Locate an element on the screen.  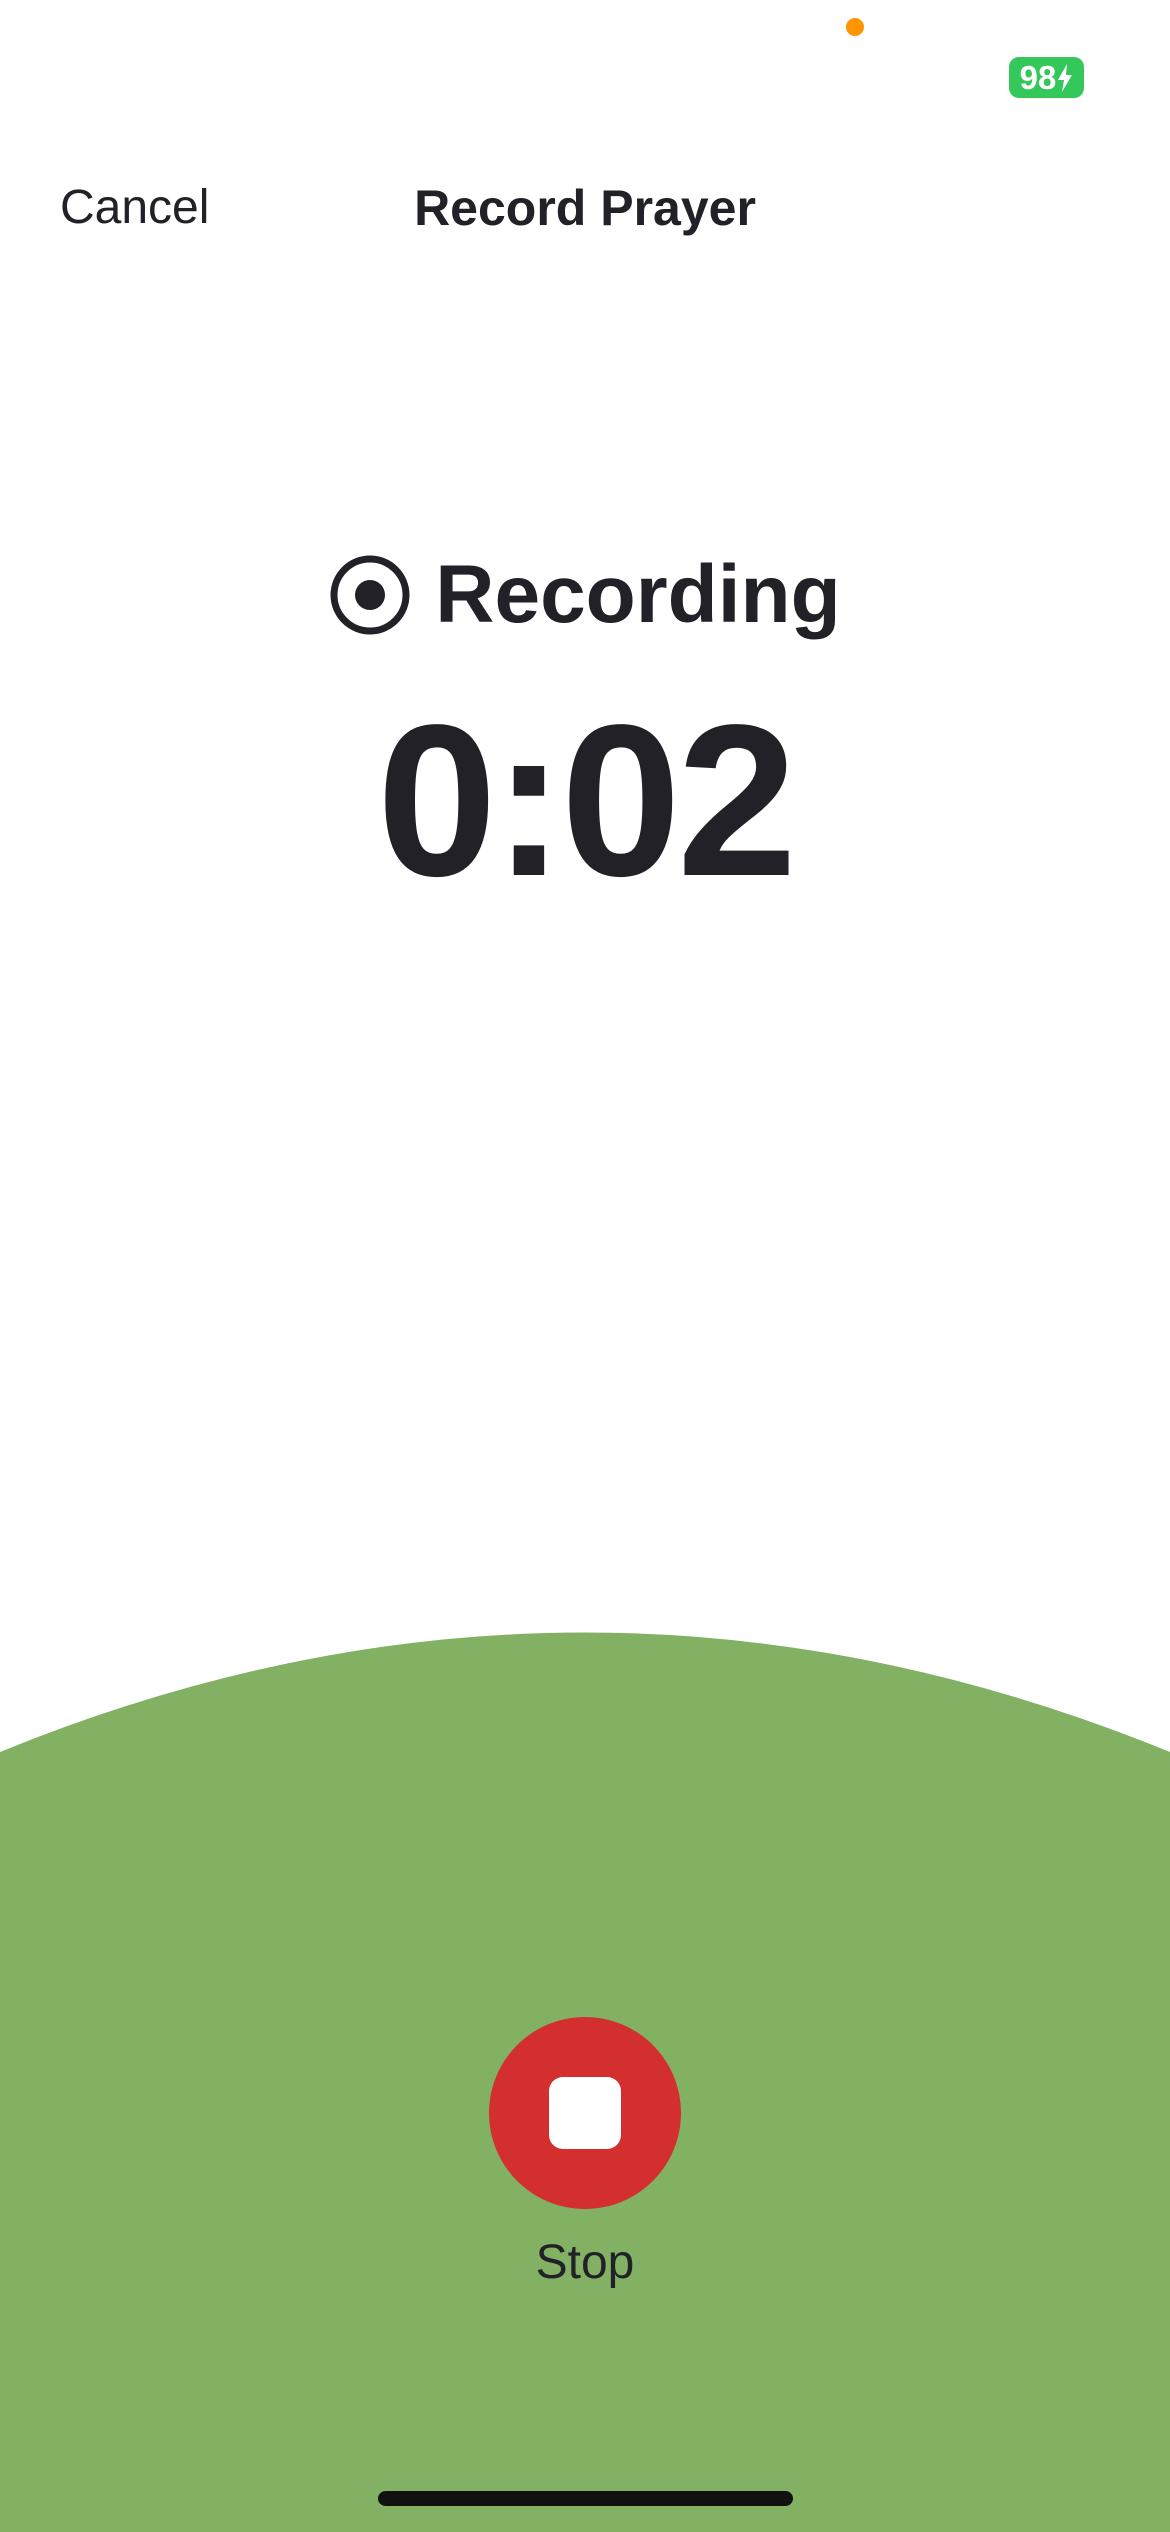
recording-status: Recording is located at coordinates (585, 595).